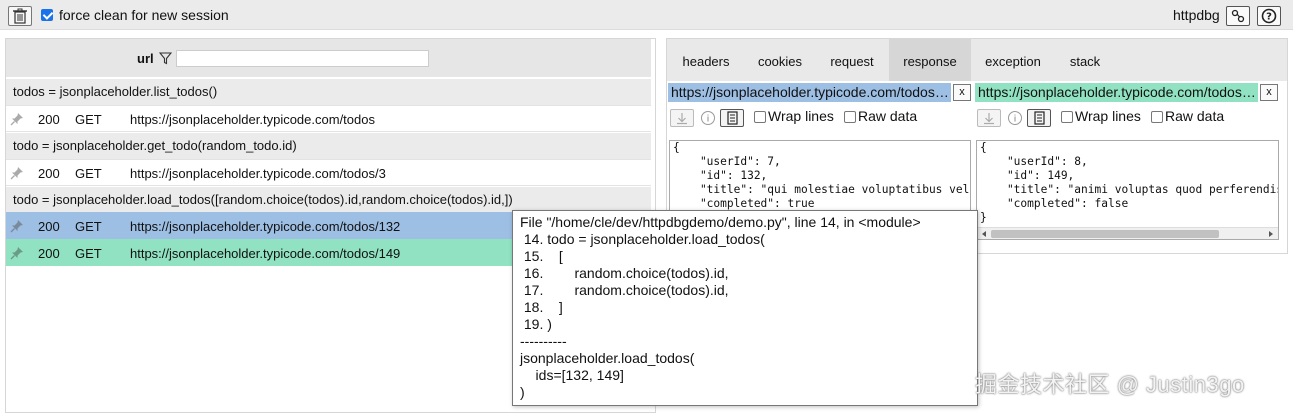 Image resolution: width=1293 pixels, height=413 pixels. What do you see at coordinates (302, 58) in the screenshot?
I see `url-filter-input` at bounding box center [302, 58].